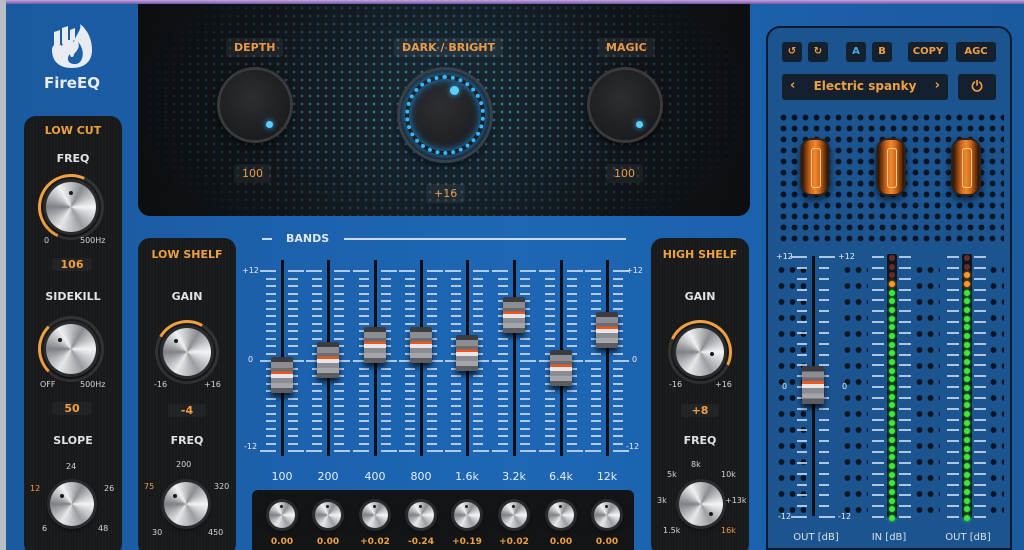 The image size is (1024, 550). I want to click on dark-bright-knob, so click(445, 115).